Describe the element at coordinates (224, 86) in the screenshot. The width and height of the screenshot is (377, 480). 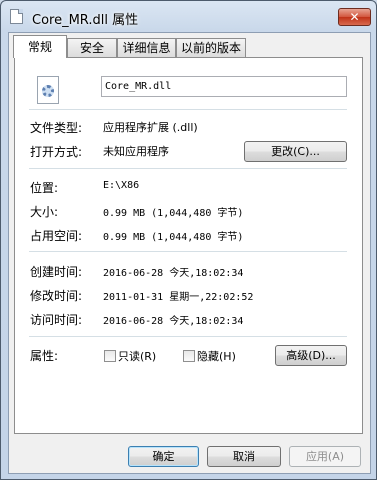
I see `file-name-field: Core_MR.dll` at that location.